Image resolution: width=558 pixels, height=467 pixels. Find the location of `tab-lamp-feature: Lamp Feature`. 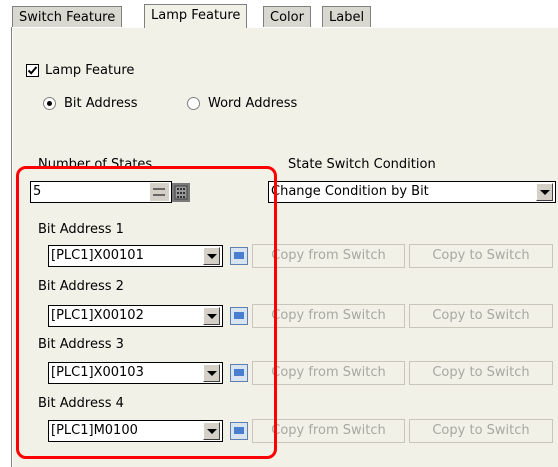

tab-lamp-feature: Lamp Feature is located at coordinates (196, 16).